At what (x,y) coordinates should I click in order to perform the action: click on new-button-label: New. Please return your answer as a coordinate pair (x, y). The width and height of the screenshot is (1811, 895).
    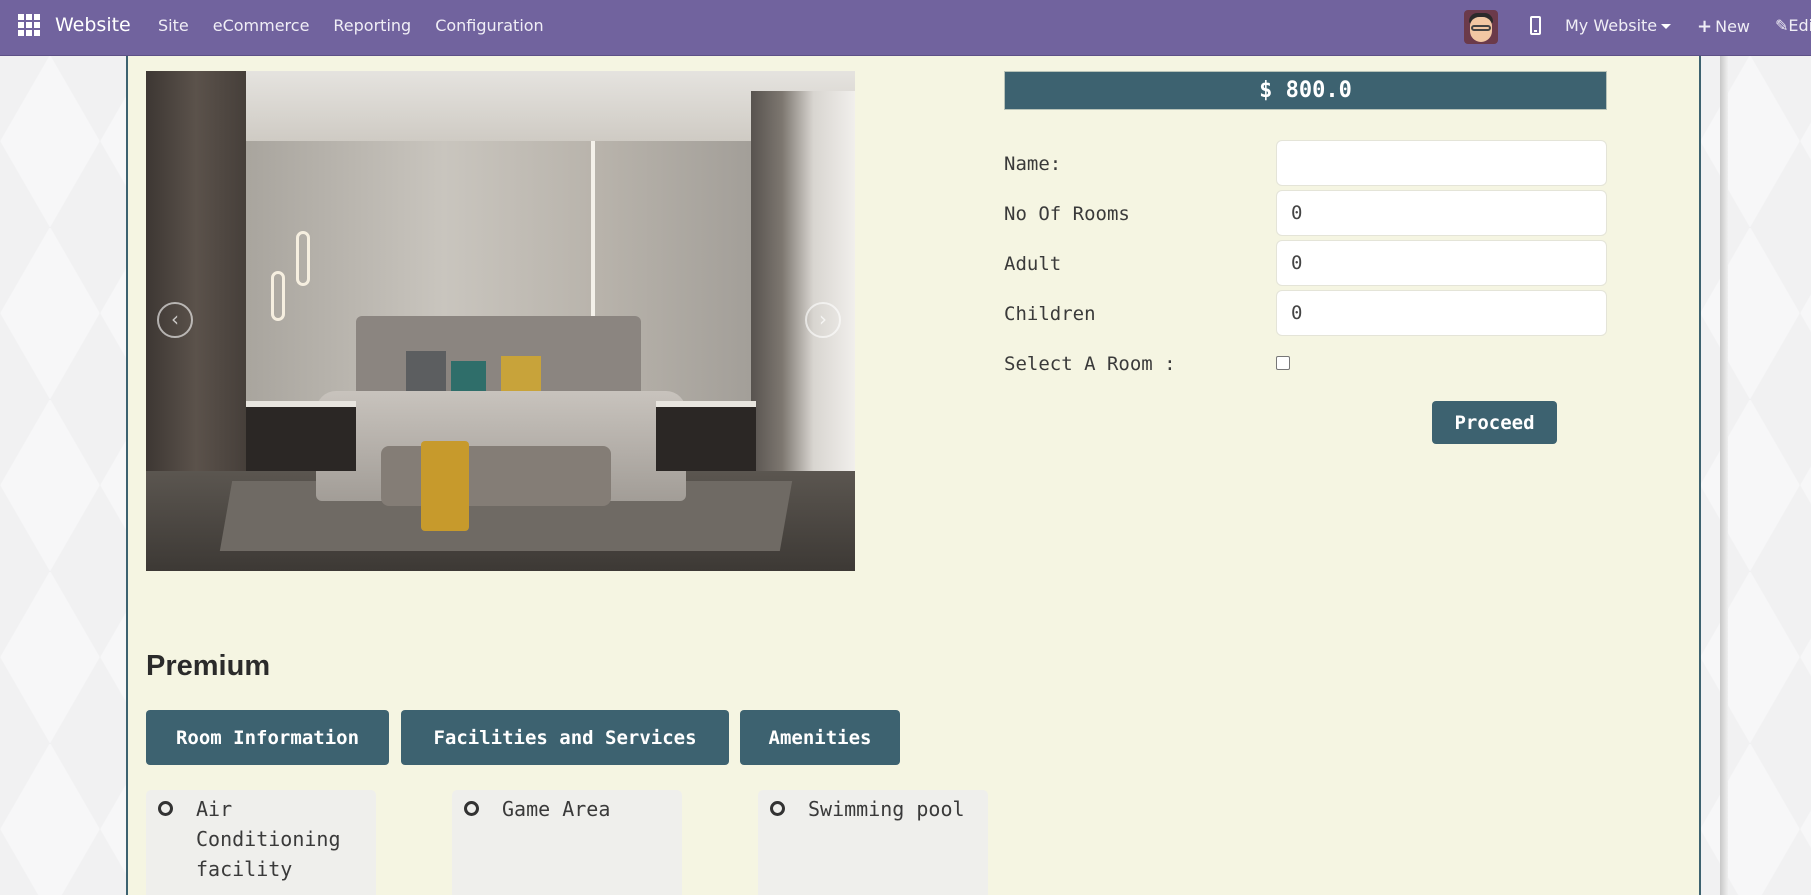
    Looking at the image, I should click on (1732, 26).